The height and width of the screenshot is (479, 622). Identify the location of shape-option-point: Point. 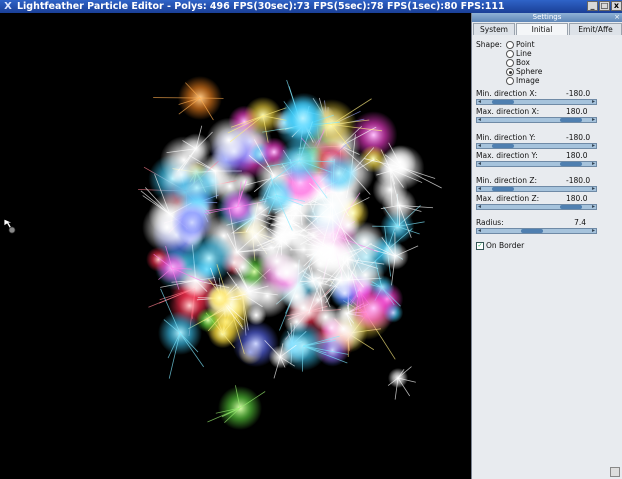
(520, 44).